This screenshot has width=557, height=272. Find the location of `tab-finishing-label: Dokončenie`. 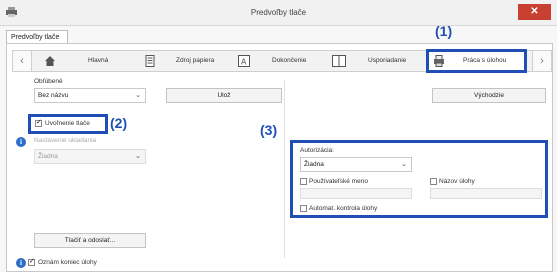

tab-finishing-label: Dokončenie is located at coordinates (289, 60).